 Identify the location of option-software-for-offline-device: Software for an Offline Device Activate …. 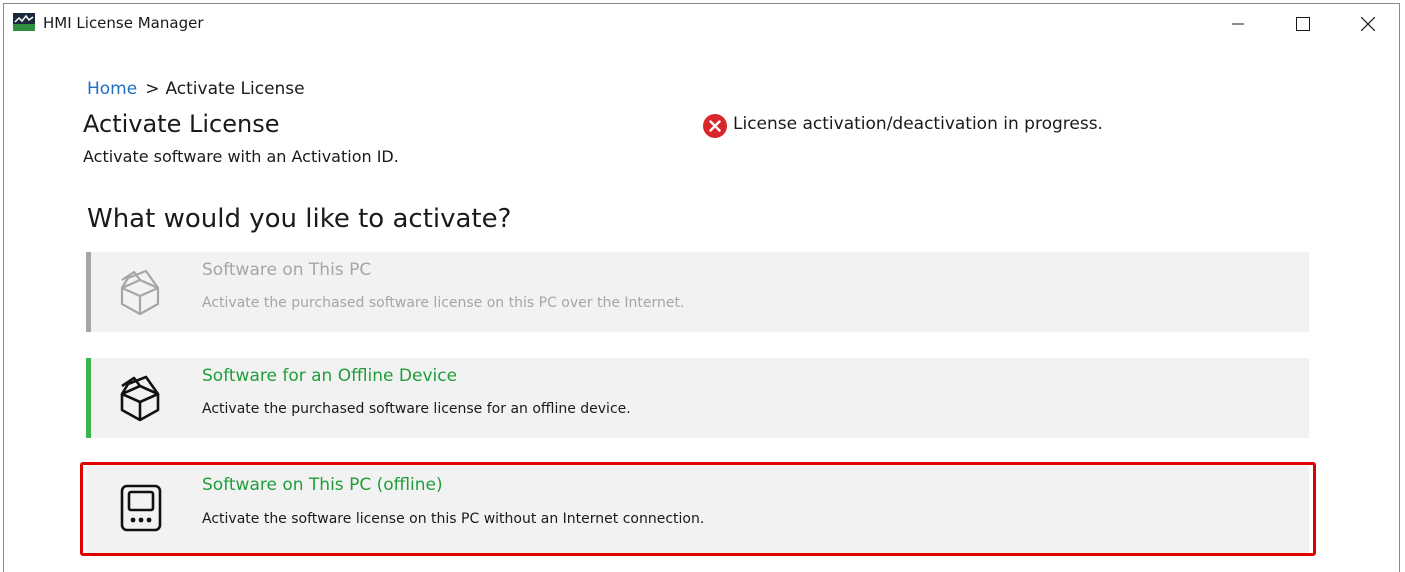
(697, 398).